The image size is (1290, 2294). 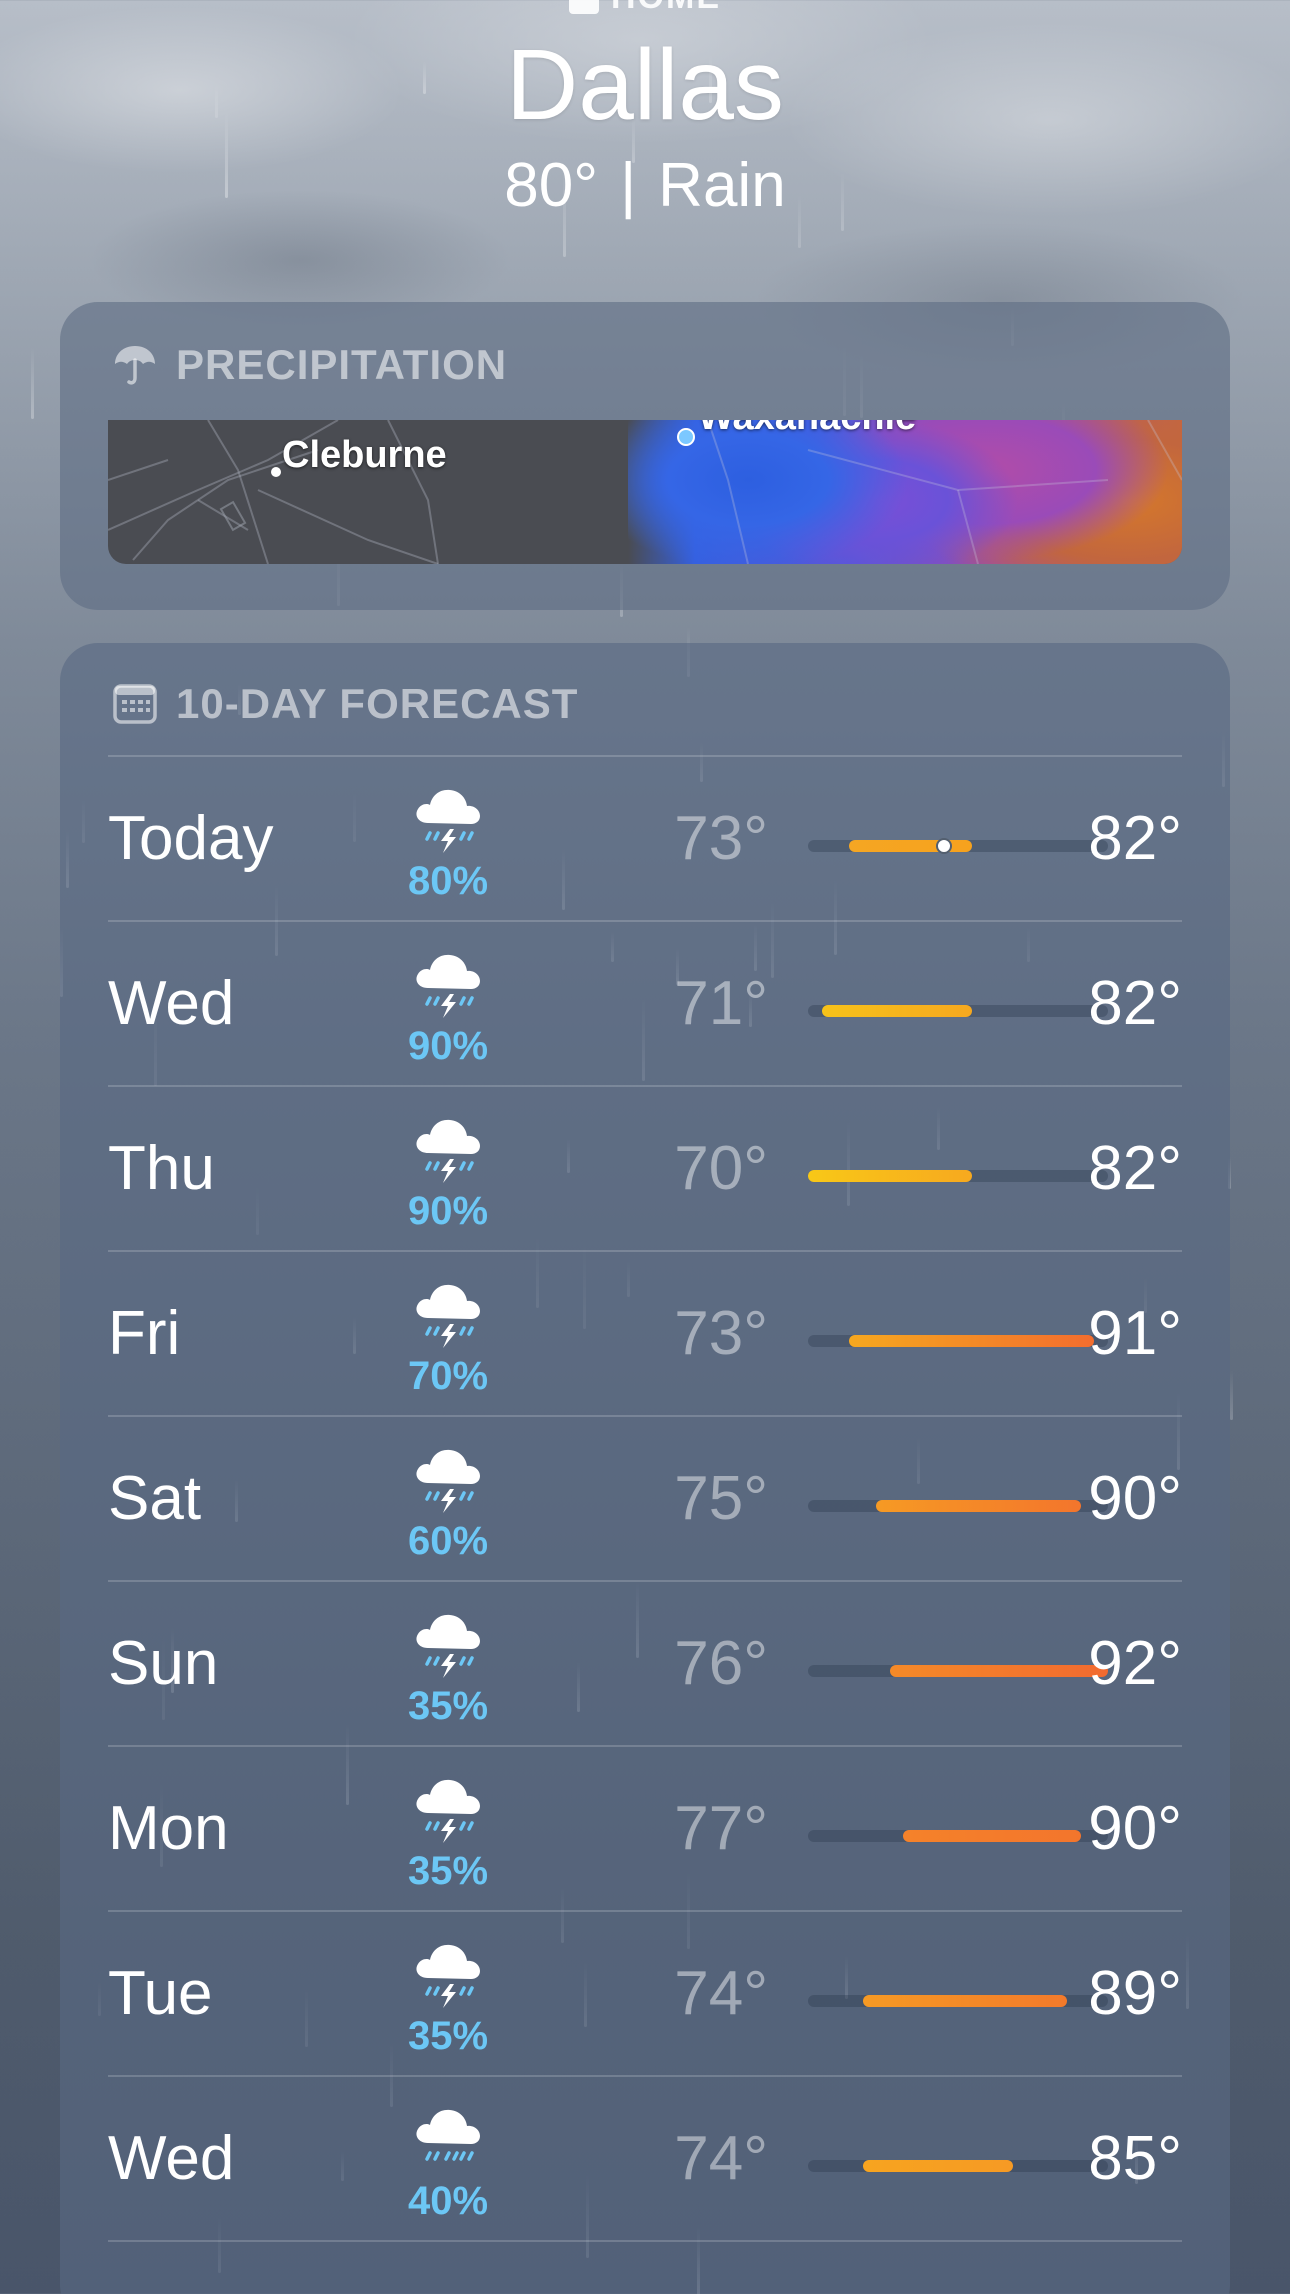 What do you see at coordinates (448, 2139) in the screenshot?
I see `rain-icon` at bounding box center [448, 2139].